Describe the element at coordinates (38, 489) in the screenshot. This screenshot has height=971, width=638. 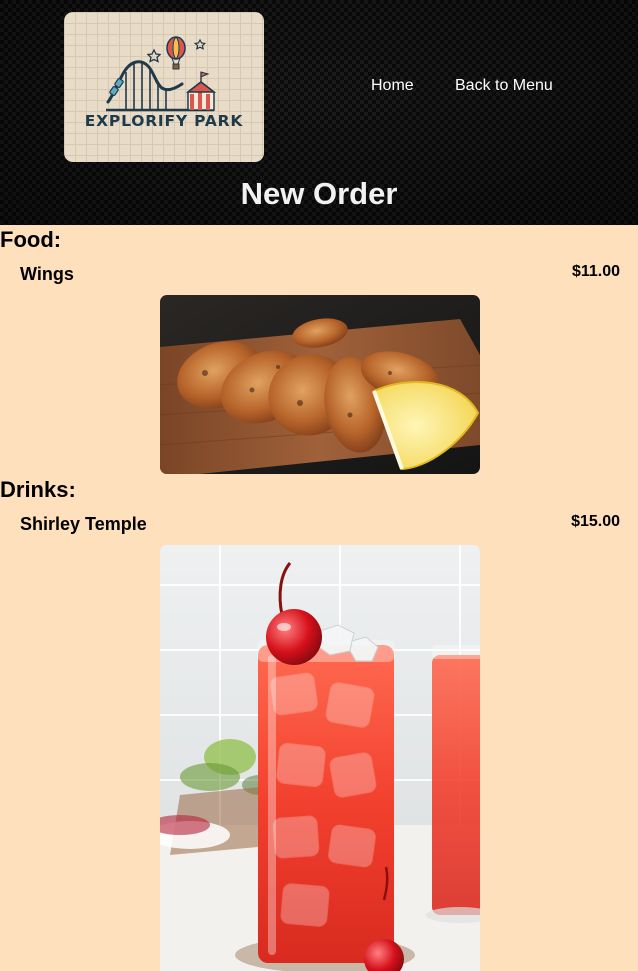
I see `drinks-section-heading: Drinks:` at that location.